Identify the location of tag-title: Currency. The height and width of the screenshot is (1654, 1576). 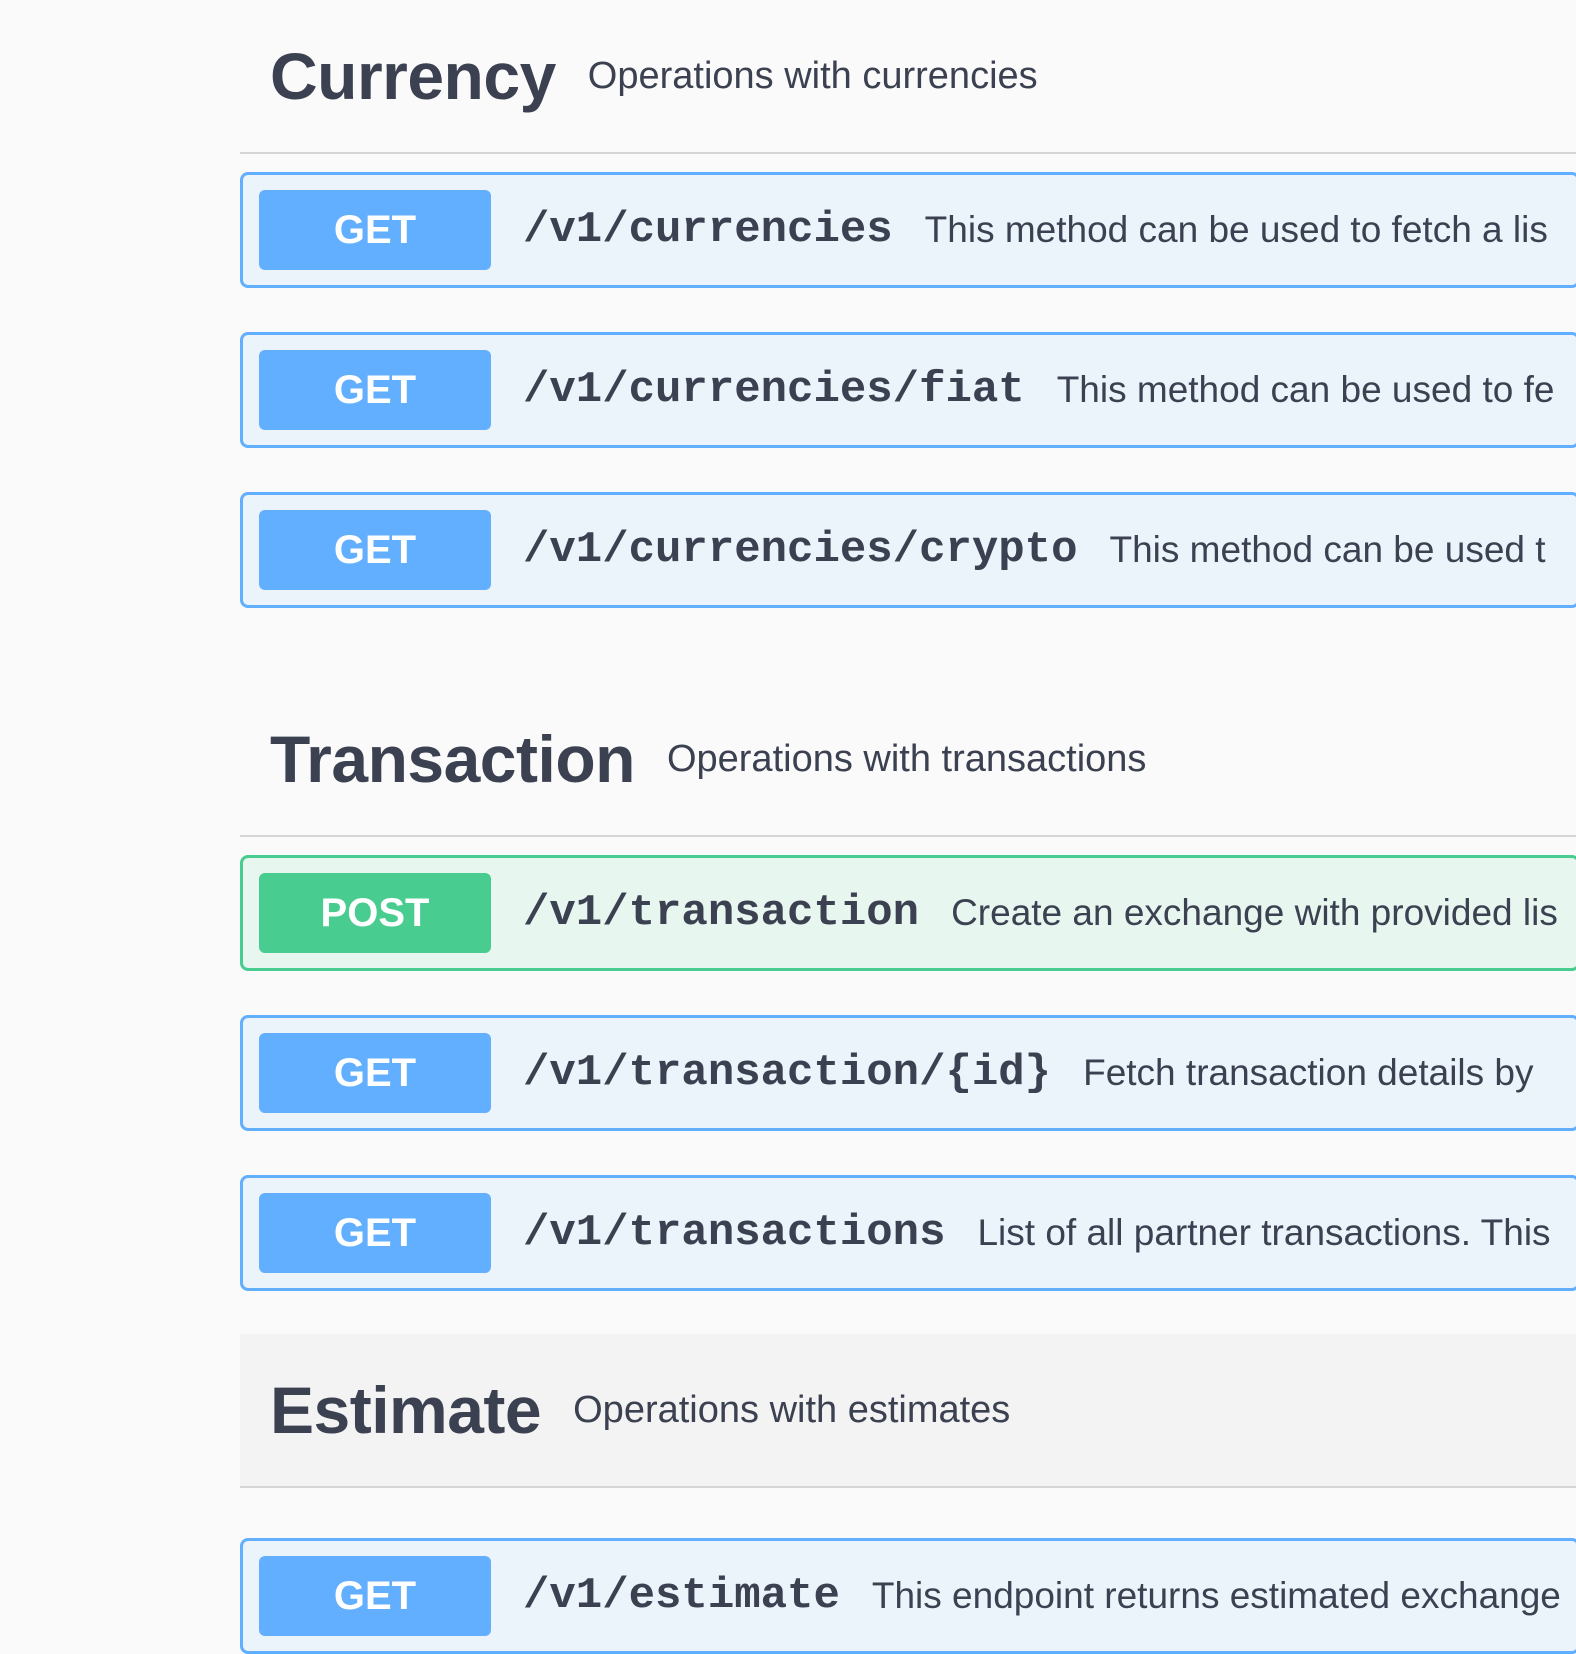
(413, 76).